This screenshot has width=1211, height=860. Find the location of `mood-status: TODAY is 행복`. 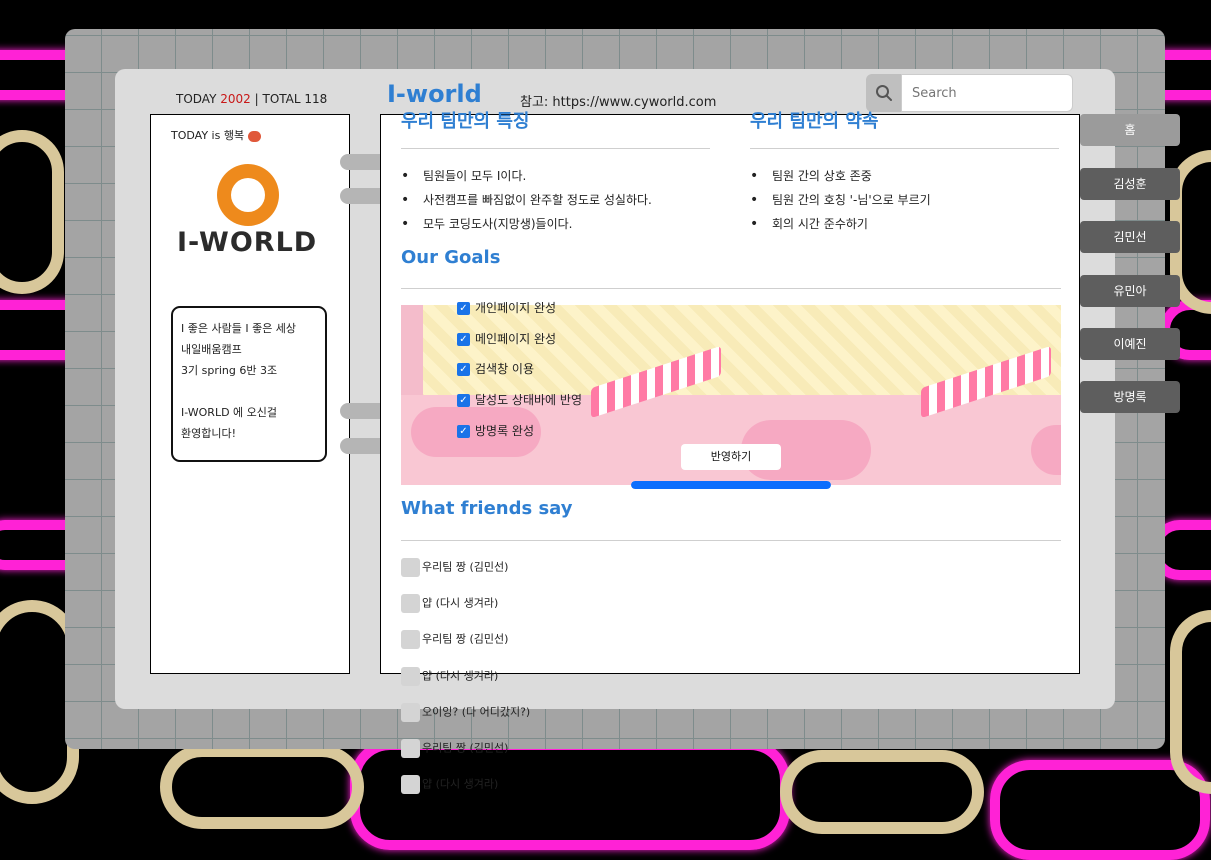

mood-status: TODAY is 행복 is located at coordinates (216, 135).